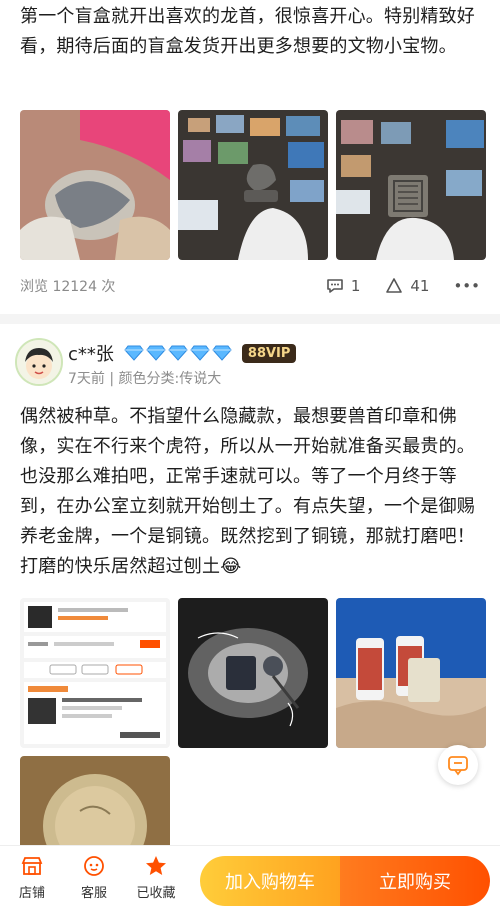 This screenshot has height=913, width=500. I want to click on like-count: 41, so click(420, 286).